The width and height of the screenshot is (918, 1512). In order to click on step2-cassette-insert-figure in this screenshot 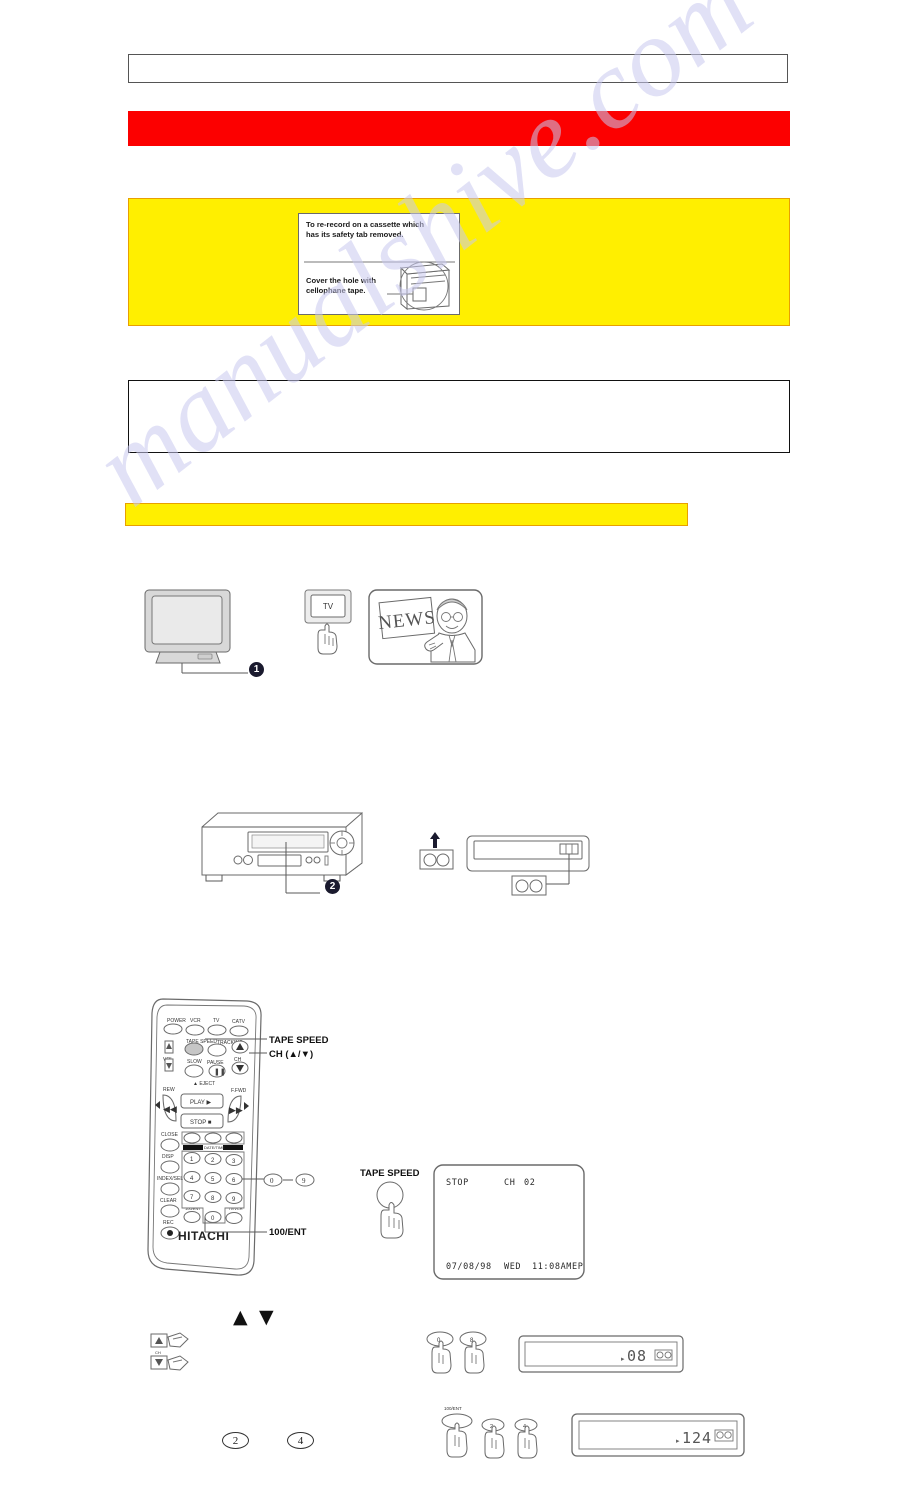, I will do `click(502, 860)`.